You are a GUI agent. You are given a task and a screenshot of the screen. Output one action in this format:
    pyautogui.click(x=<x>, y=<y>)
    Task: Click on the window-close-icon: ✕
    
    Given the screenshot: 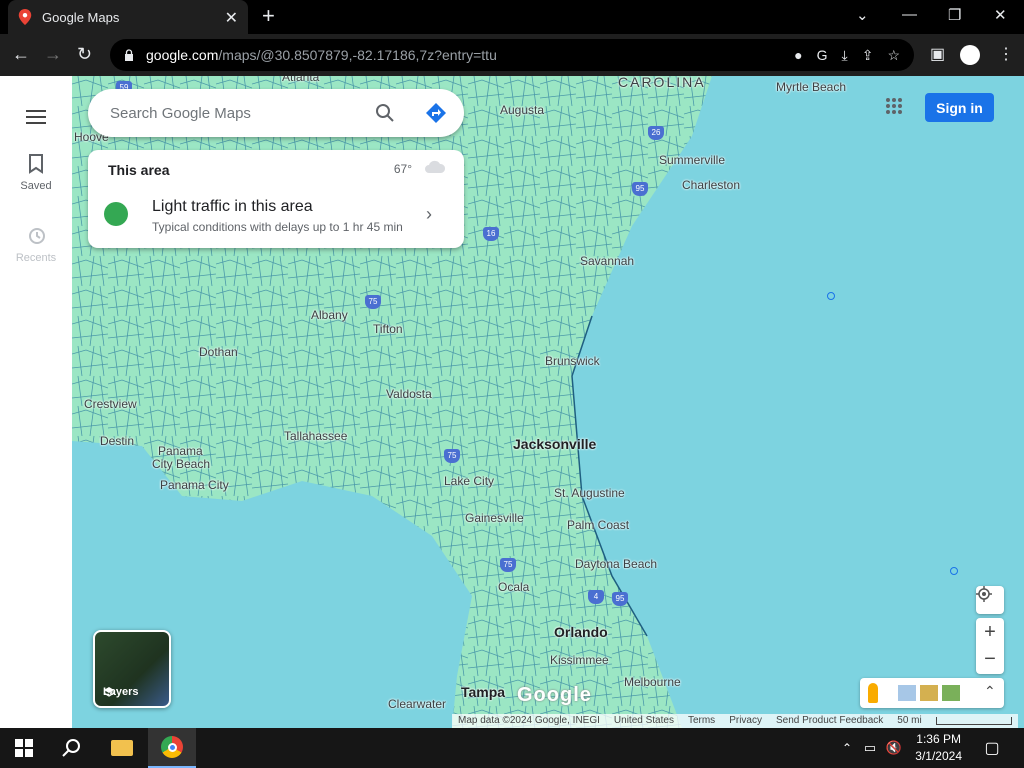 What is the action you would take?
    pyautogui.click(x=1000, y=15)
    